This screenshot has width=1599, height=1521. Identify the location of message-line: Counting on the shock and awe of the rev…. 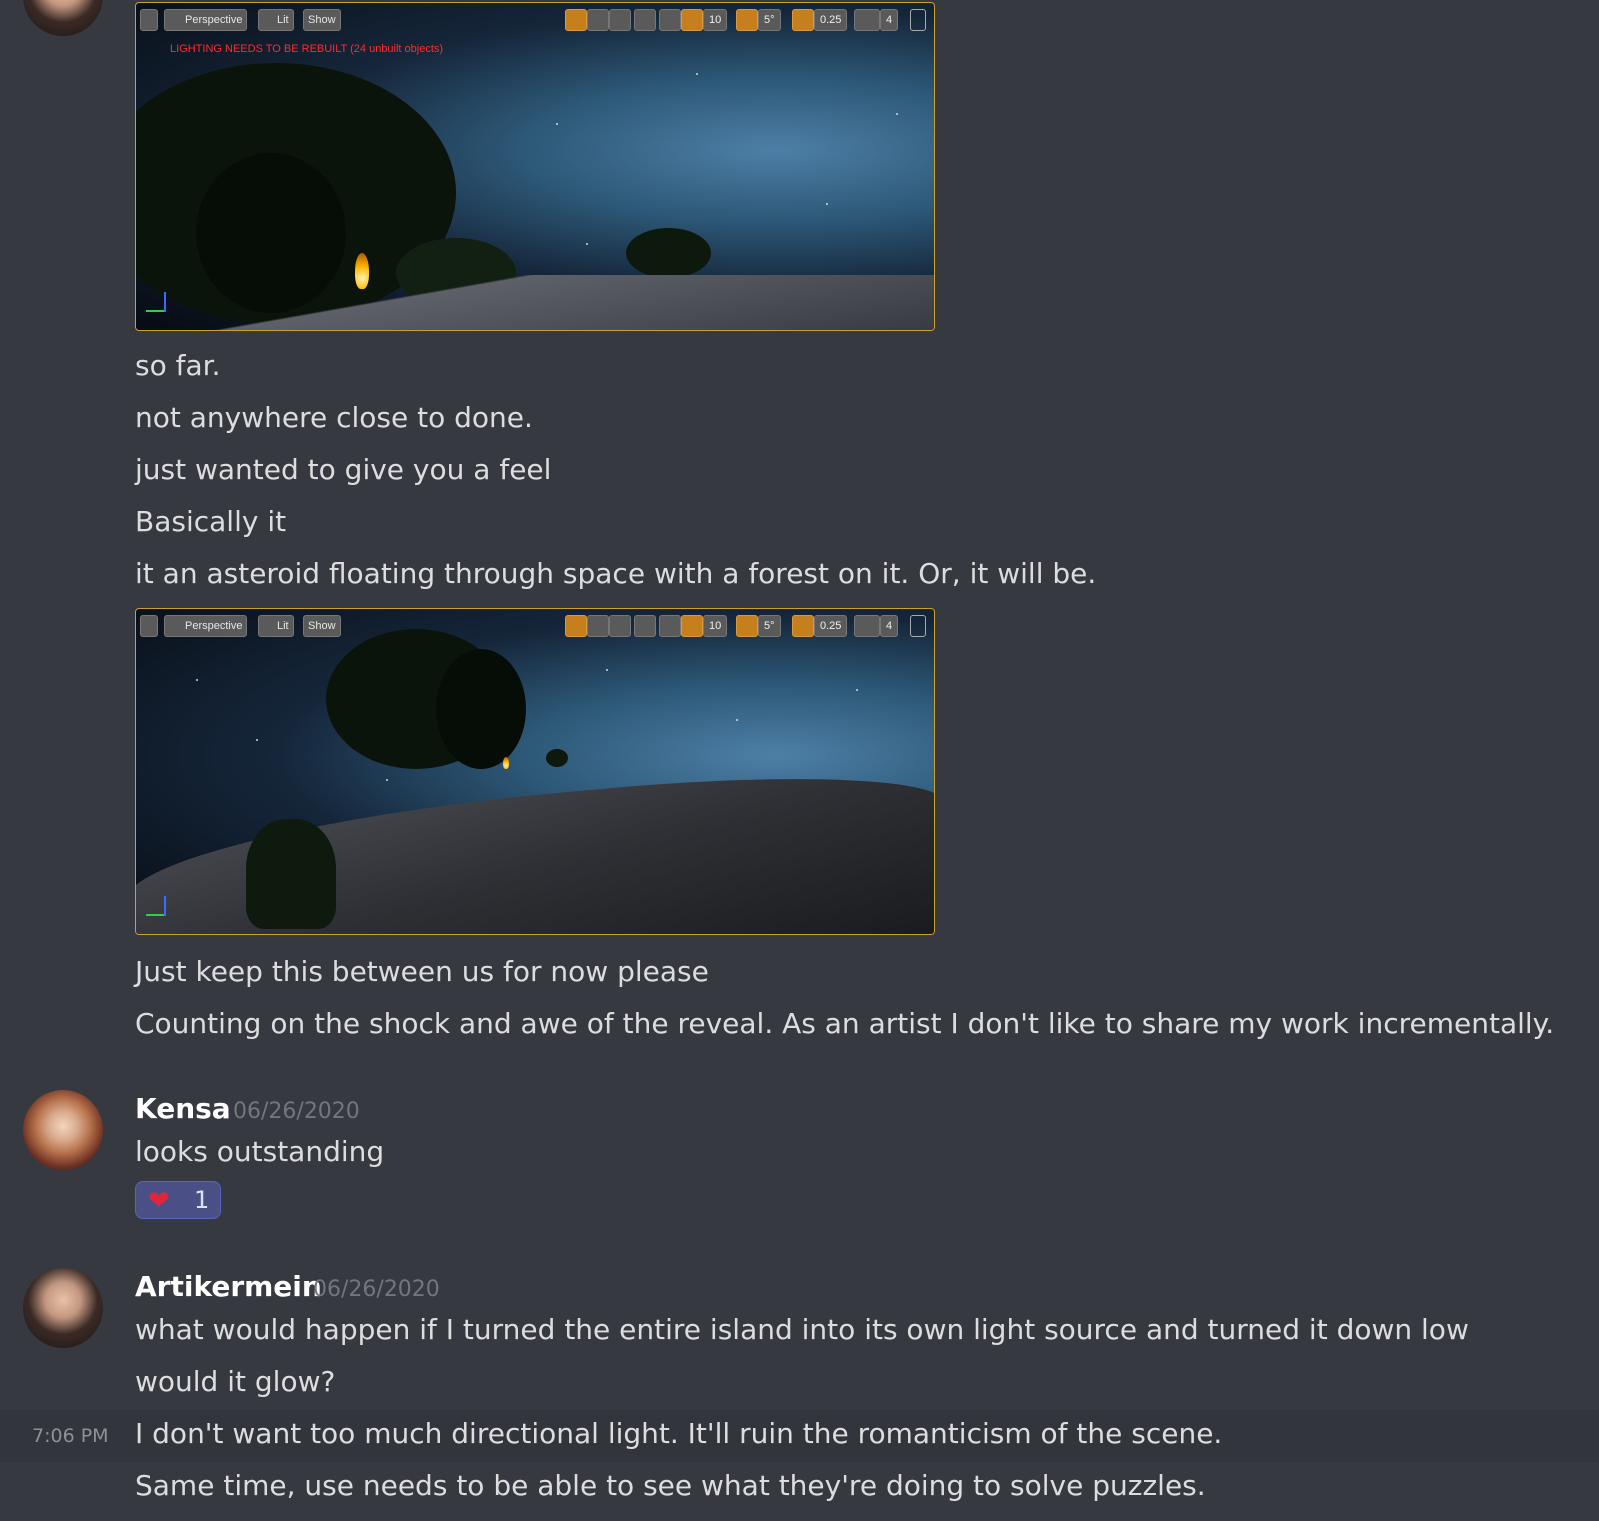
(845, 1023).